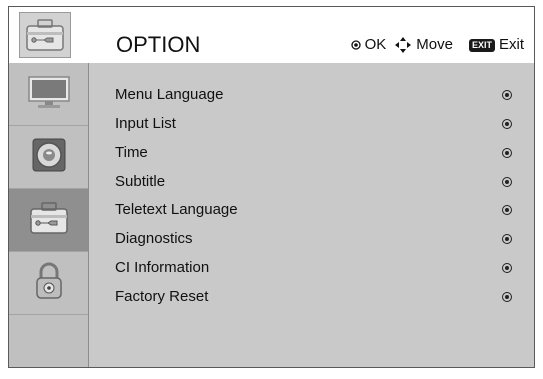  What do you see at coordinates (434, 44) in the screenshot?
I see `move-hint-label: Move` at bounding box center [434, 44].